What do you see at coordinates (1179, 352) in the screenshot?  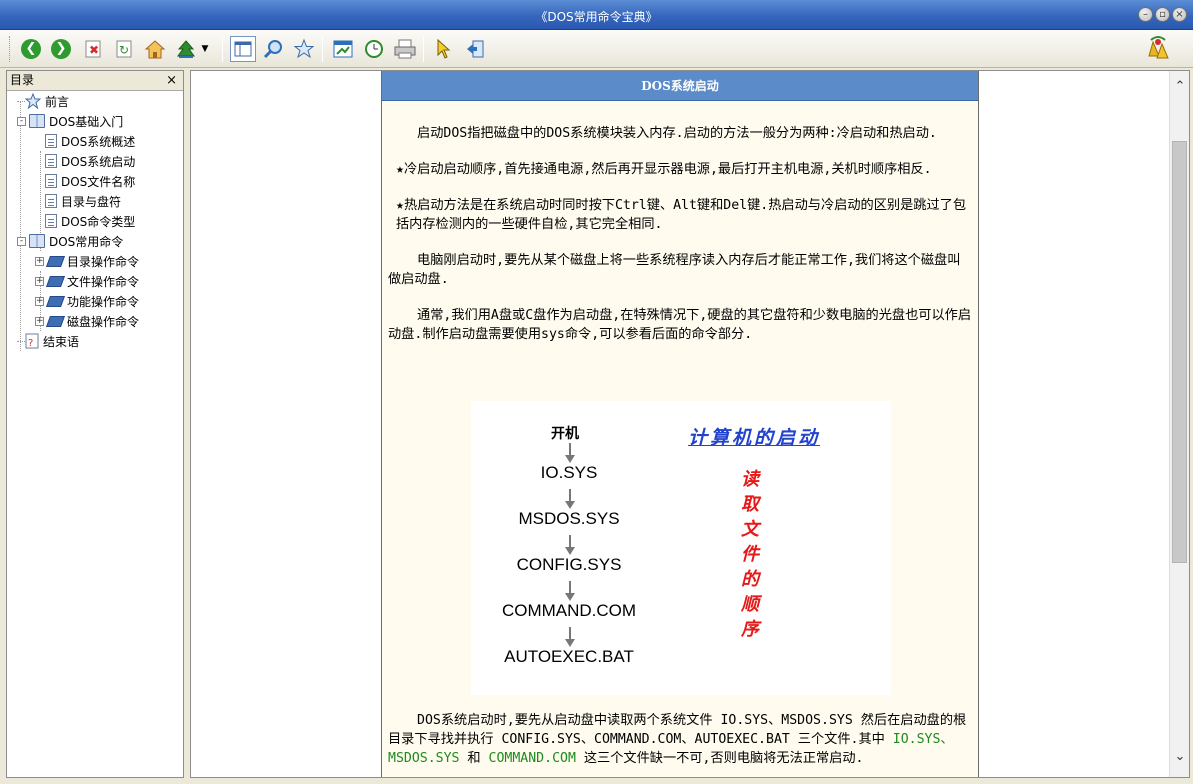 I see `scroll-thumb` at bounding box center [1179, 352].